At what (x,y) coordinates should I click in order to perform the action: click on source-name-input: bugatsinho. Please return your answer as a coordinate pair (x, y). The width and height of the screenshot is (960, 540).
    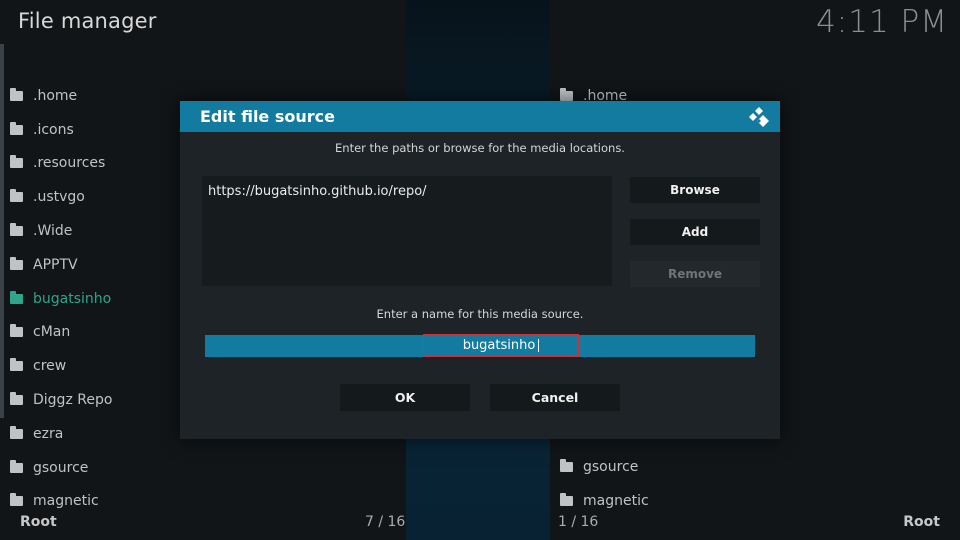
    Looking at the image, I should click on (501, 345).